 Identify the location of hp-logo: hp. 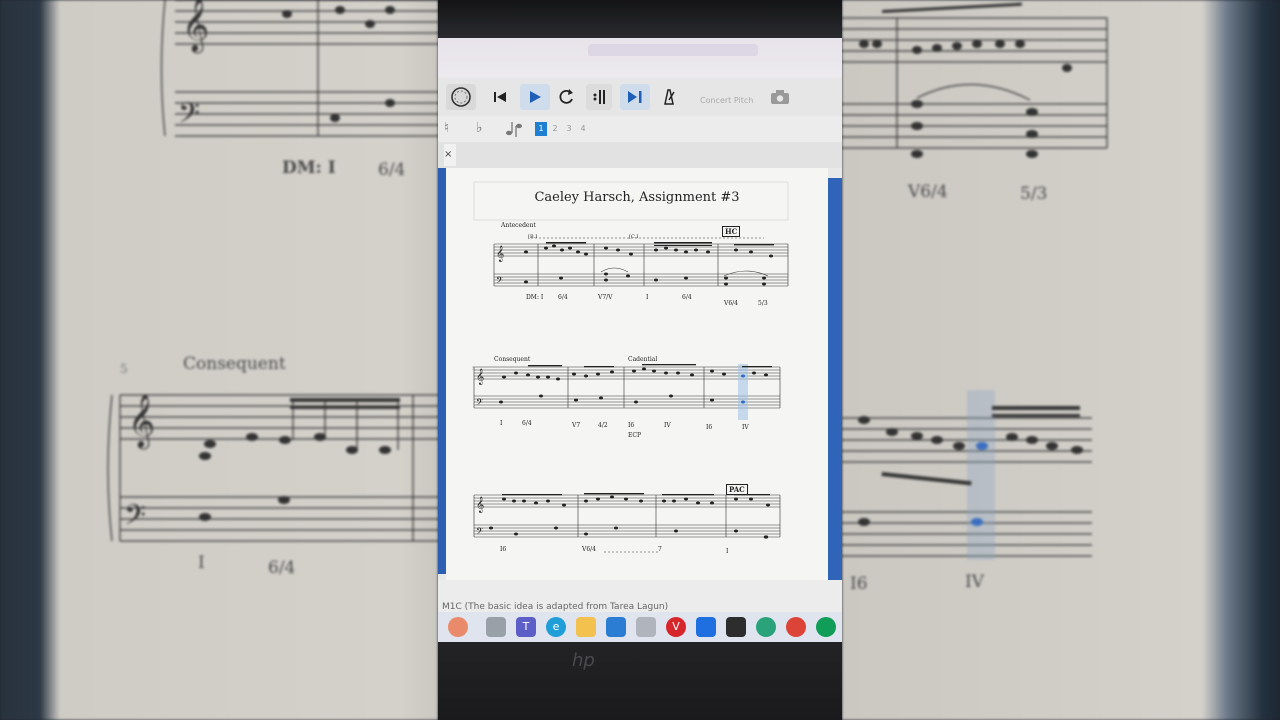
(583, 660).